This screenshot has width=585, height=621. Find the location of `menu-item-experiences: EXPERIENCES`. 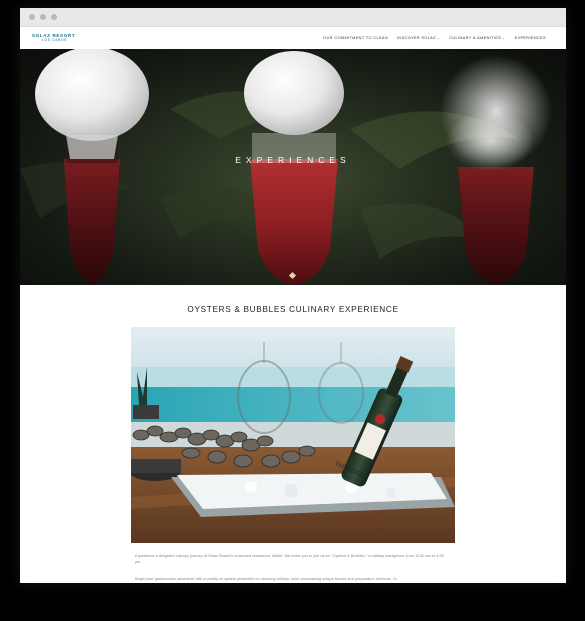

menu-item-experiences: EXPERIENCES is located at coordinates (530, 38).